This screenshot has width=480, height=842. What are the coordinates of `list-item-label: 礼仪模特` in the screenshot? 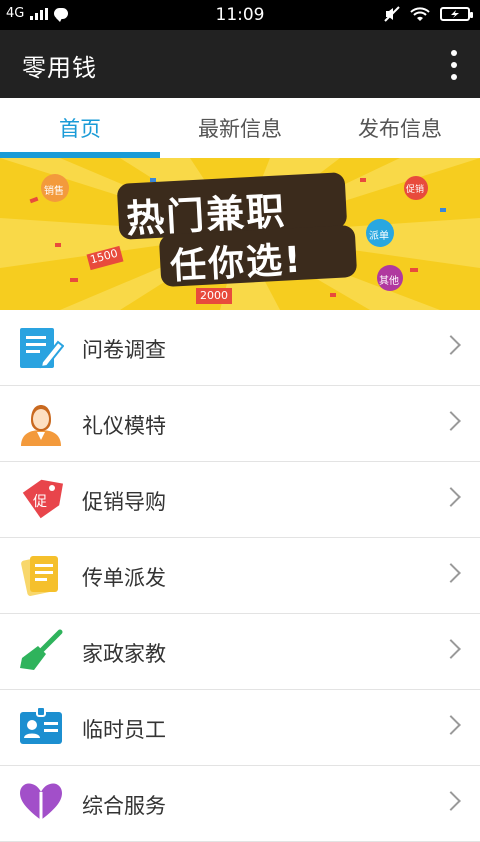 It's located at (124, 426).